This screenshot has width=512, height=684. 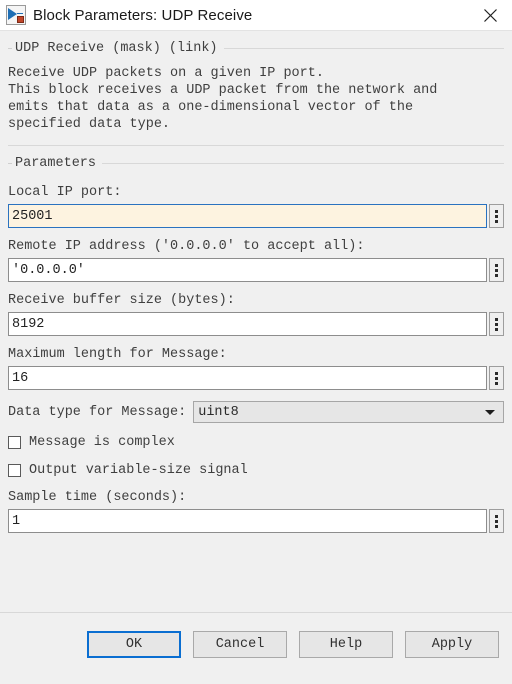 I want to click on simulink-block-icon, so click(x=16, y=15).